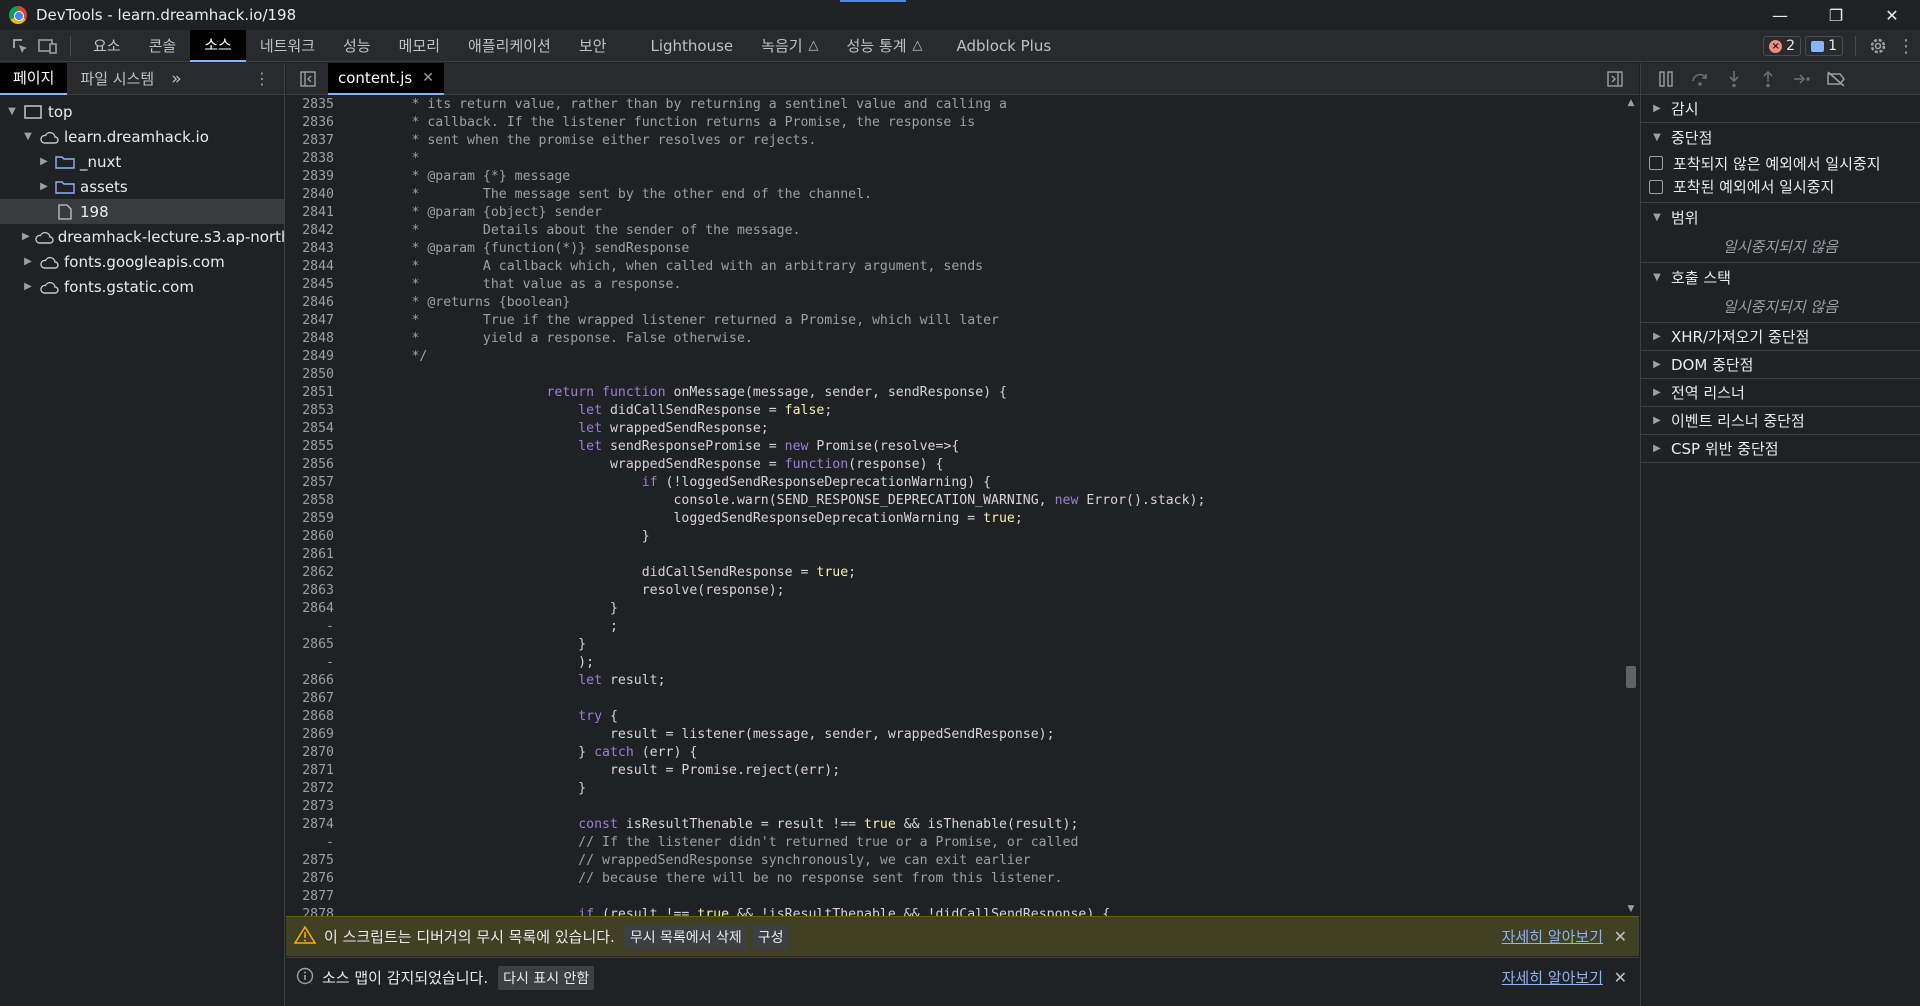 The height and width of the screenshot is (1006, 1920). I want to click on tree-item-domain: ▶ fonts.googleapis.com, so click(142, 261).